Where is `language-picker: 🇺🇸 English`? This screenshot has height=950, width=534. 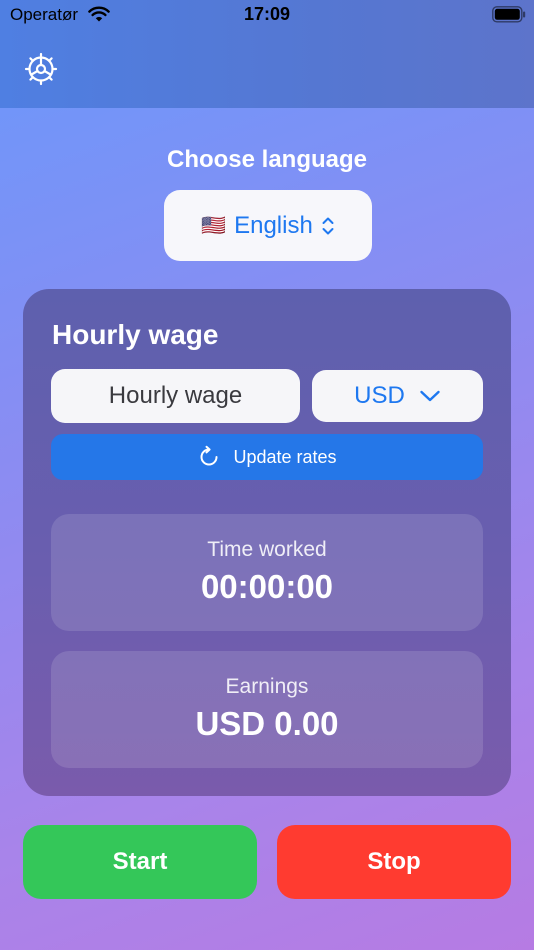
language-picker: 🇺🇸 English is located at coordinates (268, 225).